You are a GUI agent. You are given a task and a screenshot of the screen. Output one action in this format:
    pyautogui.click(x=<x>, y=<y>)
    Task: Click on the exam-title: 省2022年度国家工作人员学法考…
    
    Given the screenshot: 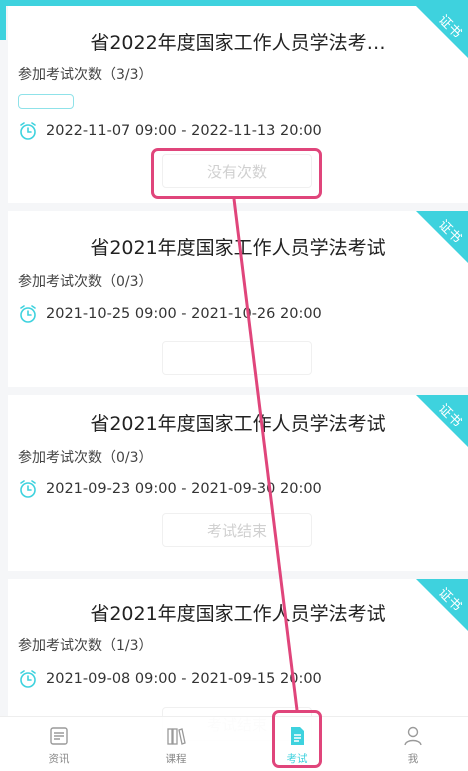 What is the action you would take?
    pyautogui.click(x=238, y=43)
    